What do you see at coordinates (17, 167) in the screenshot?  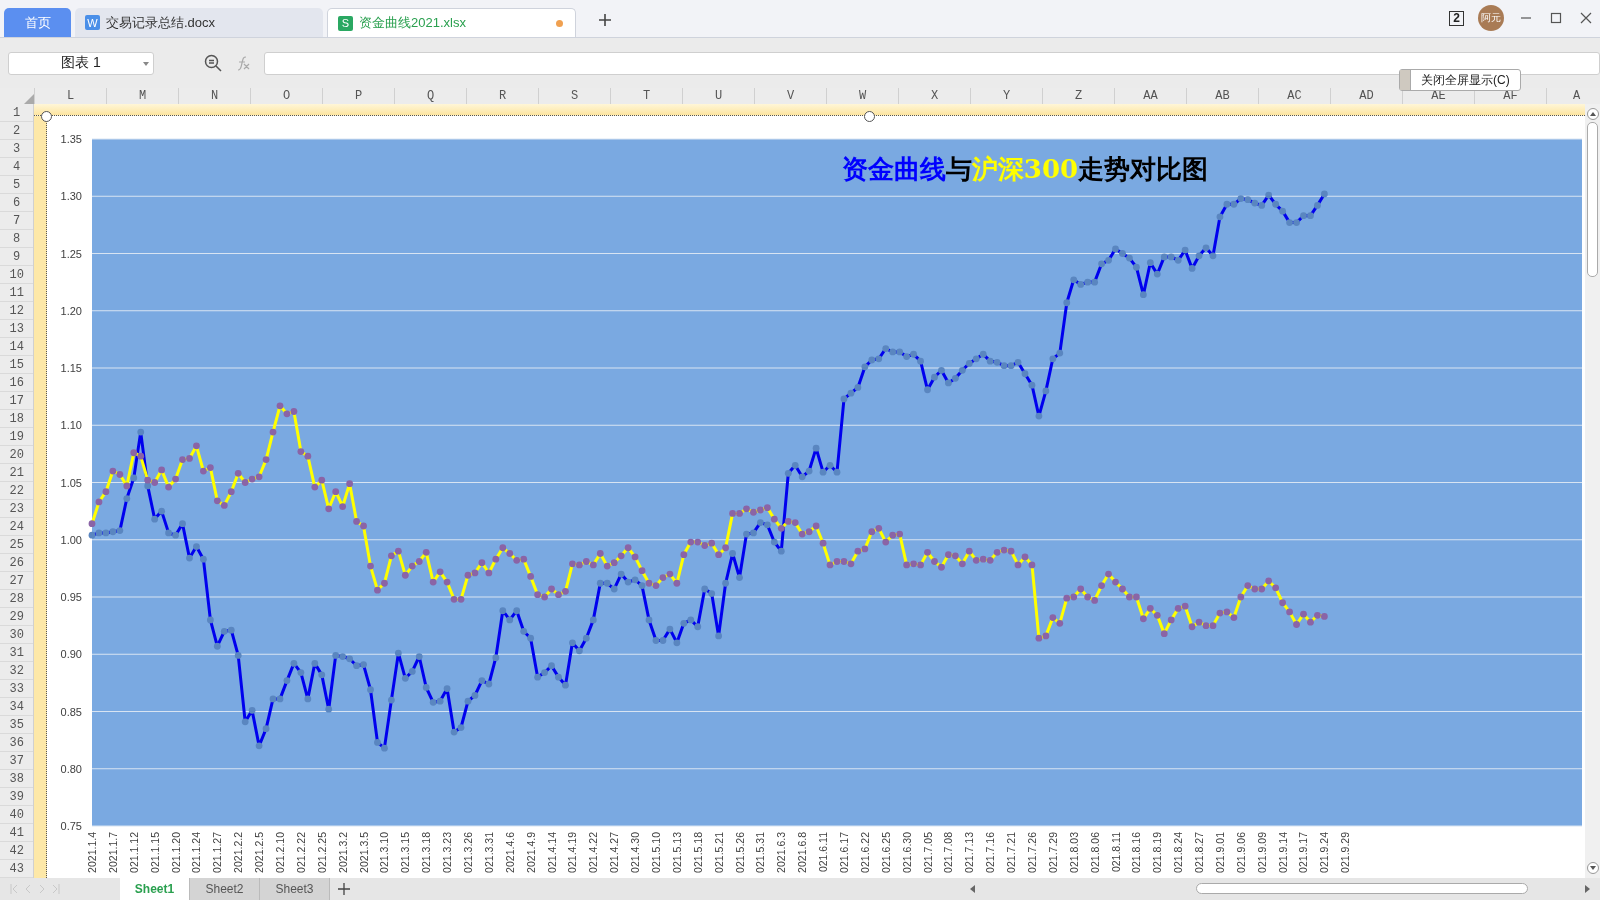 I see `row-header: 4` at bounding box center [17, 167].